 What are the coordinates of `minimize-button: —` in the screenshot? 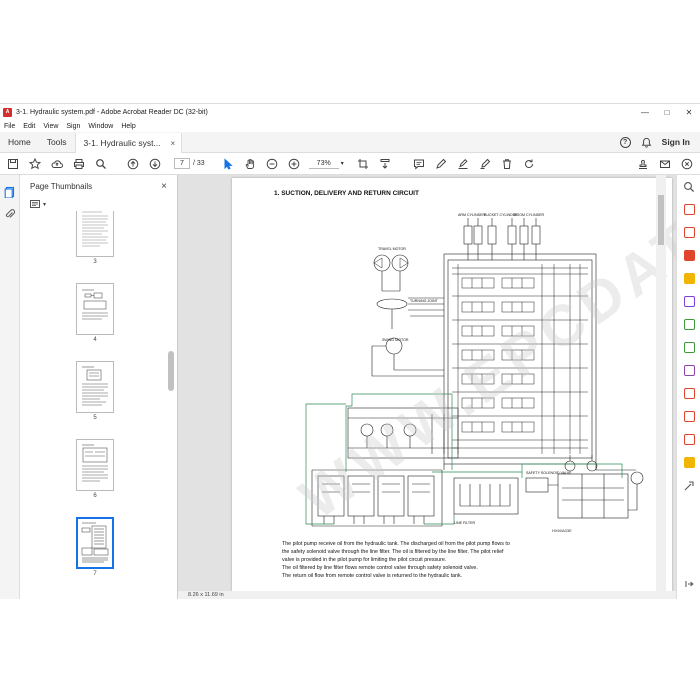 It's located at (645, 112).